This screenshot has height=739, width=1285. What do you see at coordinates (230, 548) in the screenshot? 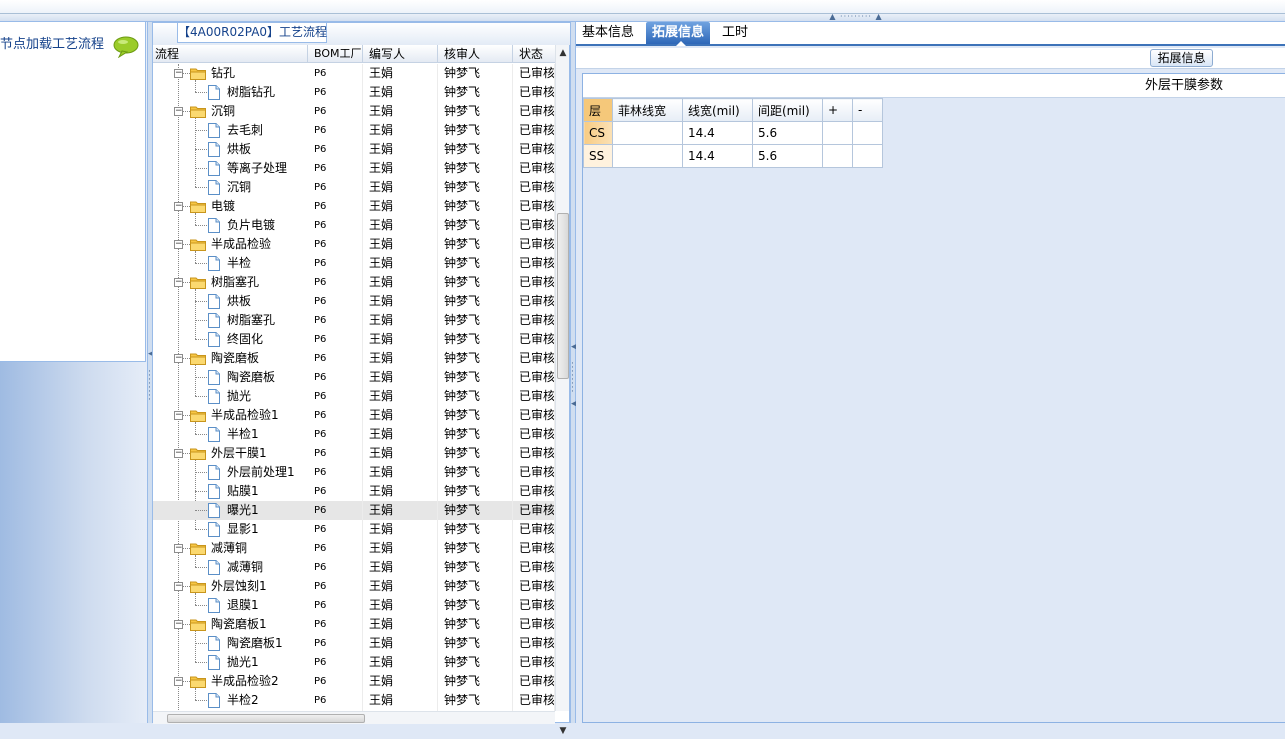
I see `tree-node-cell: − 减薄铜` at bounding box center [230, 548].